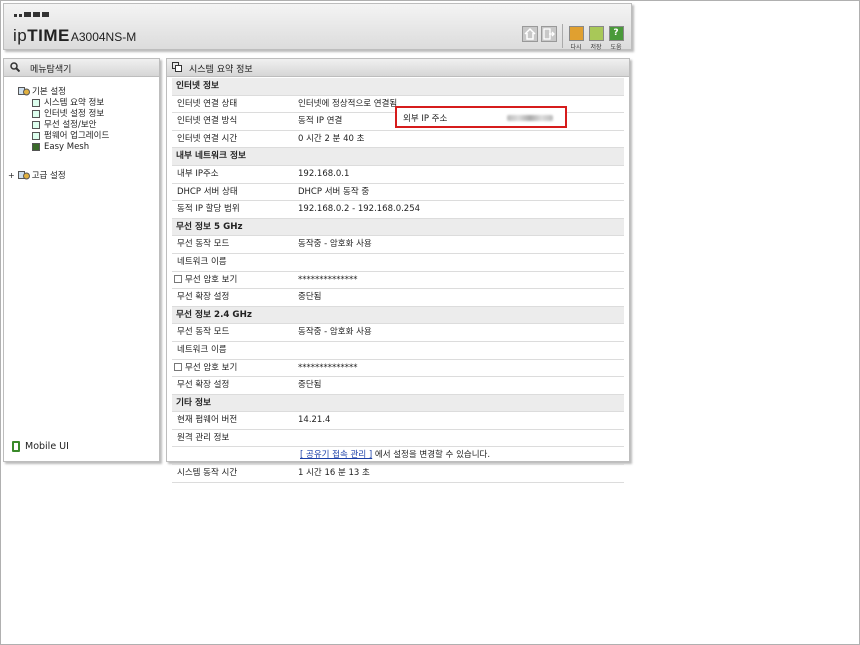 The height and width of the screenshot is (645, 860). Describe the element at coordinates (81, 175) in the screenshot. I see `tree-advanced-settings: + 고급 설정` at that location.